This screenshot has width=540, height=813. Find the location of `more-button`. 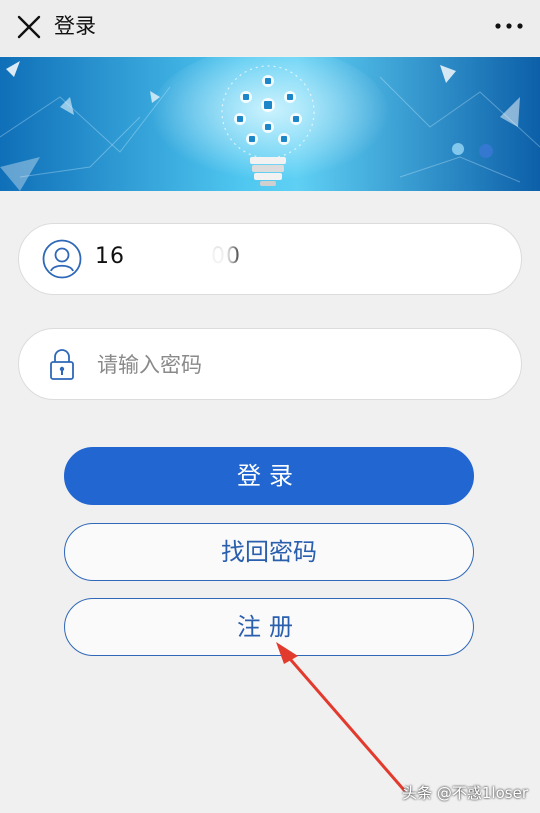

more-button is located at coordinates (509, 26).